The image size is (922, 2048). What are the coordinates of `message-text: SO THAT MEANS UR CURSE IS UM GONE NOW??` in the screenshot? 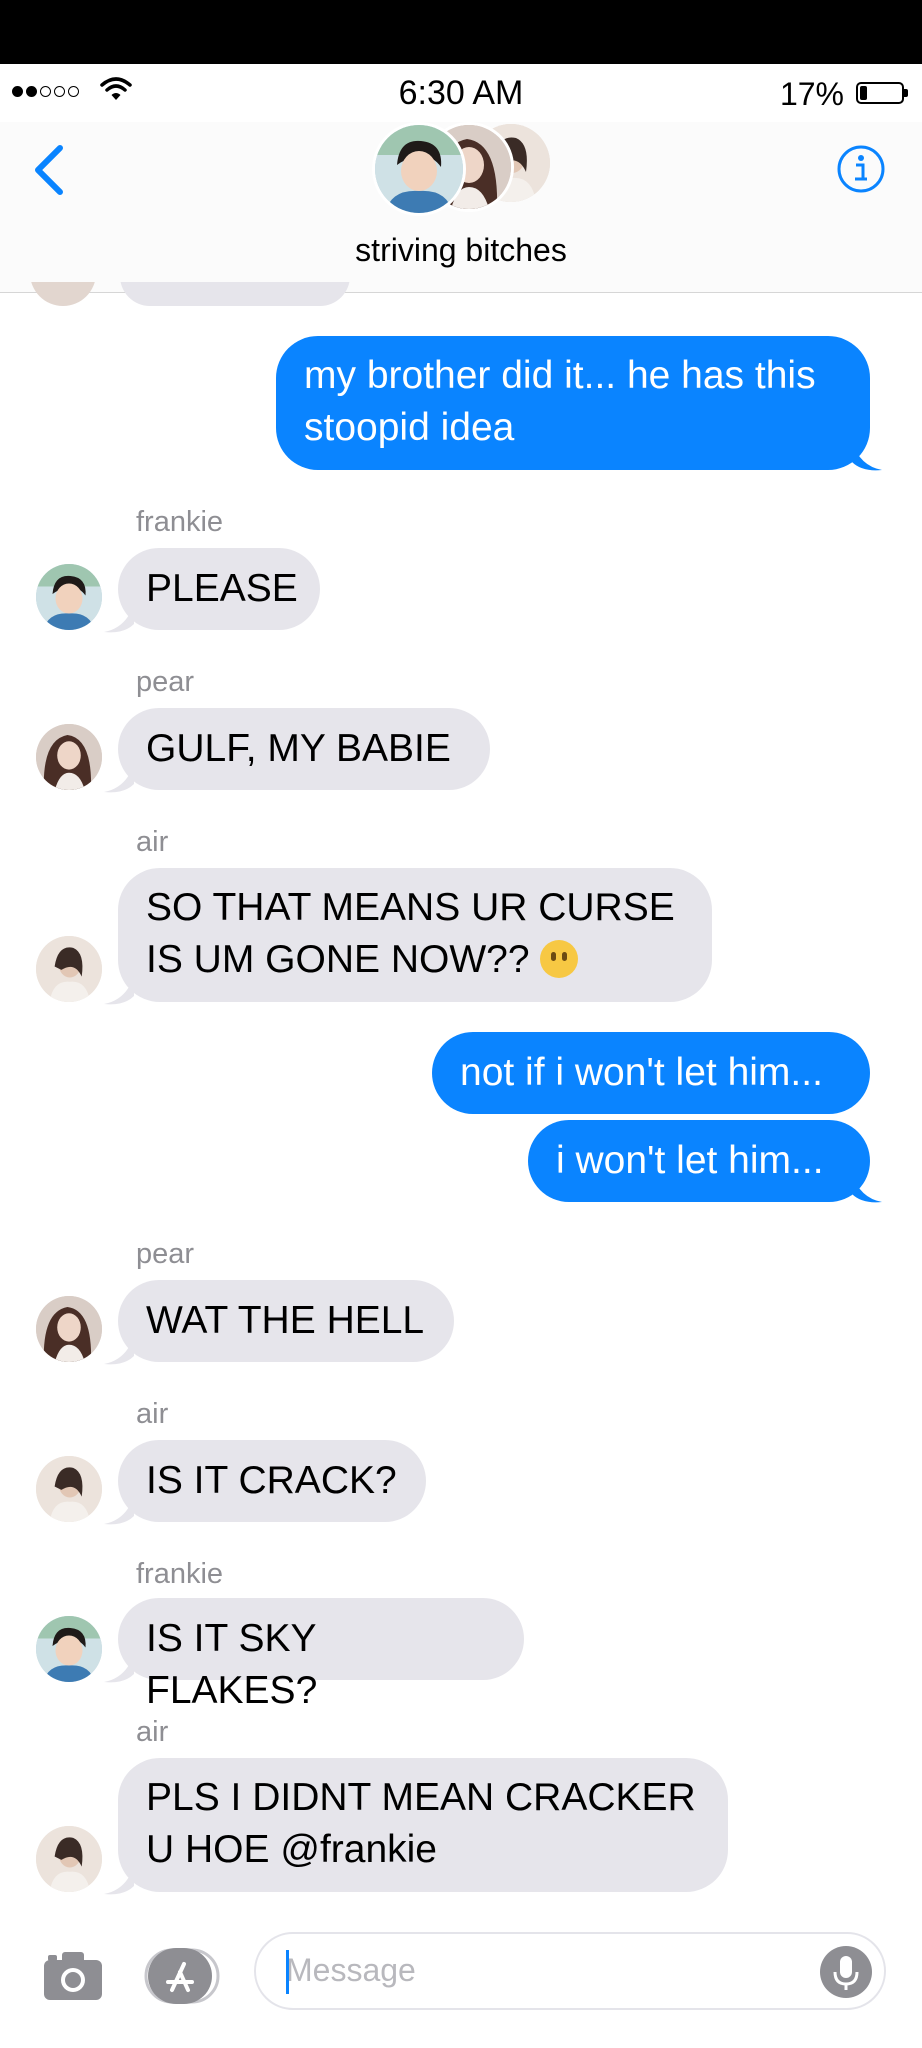 It's located at (410, 933).